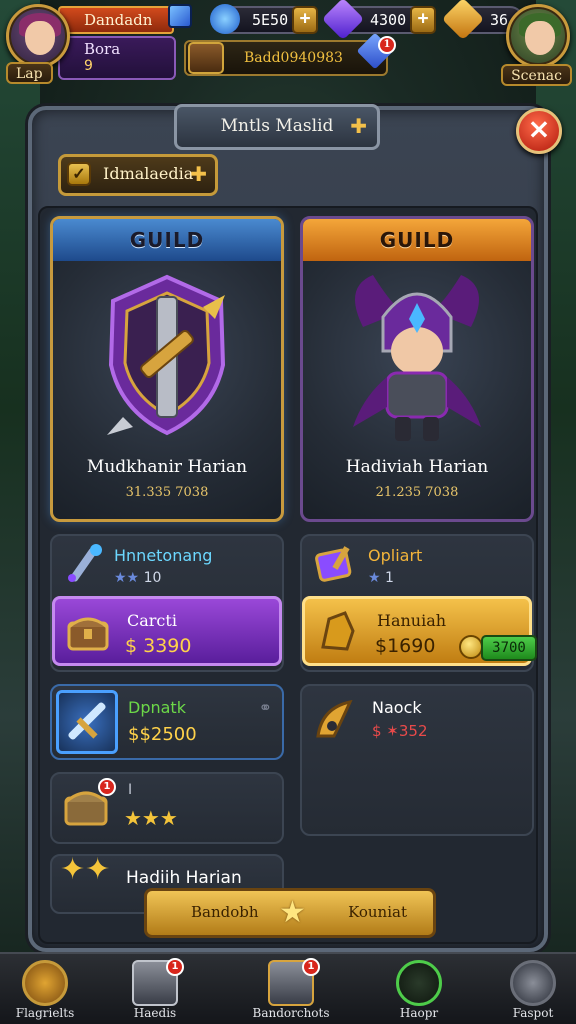  Describe the element at coordinates (38, 36) in the screenshot. I see `player-avatar` at that location.